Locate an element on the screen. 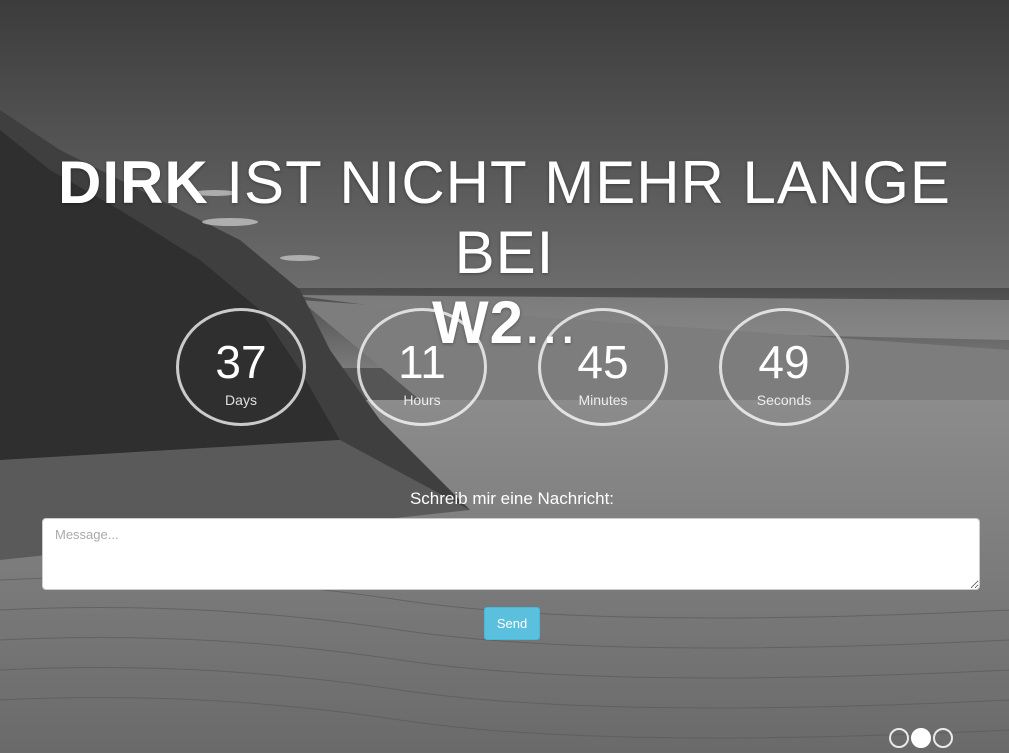  countdown-hours: 11 Hours is located at coordinates (422, 367).